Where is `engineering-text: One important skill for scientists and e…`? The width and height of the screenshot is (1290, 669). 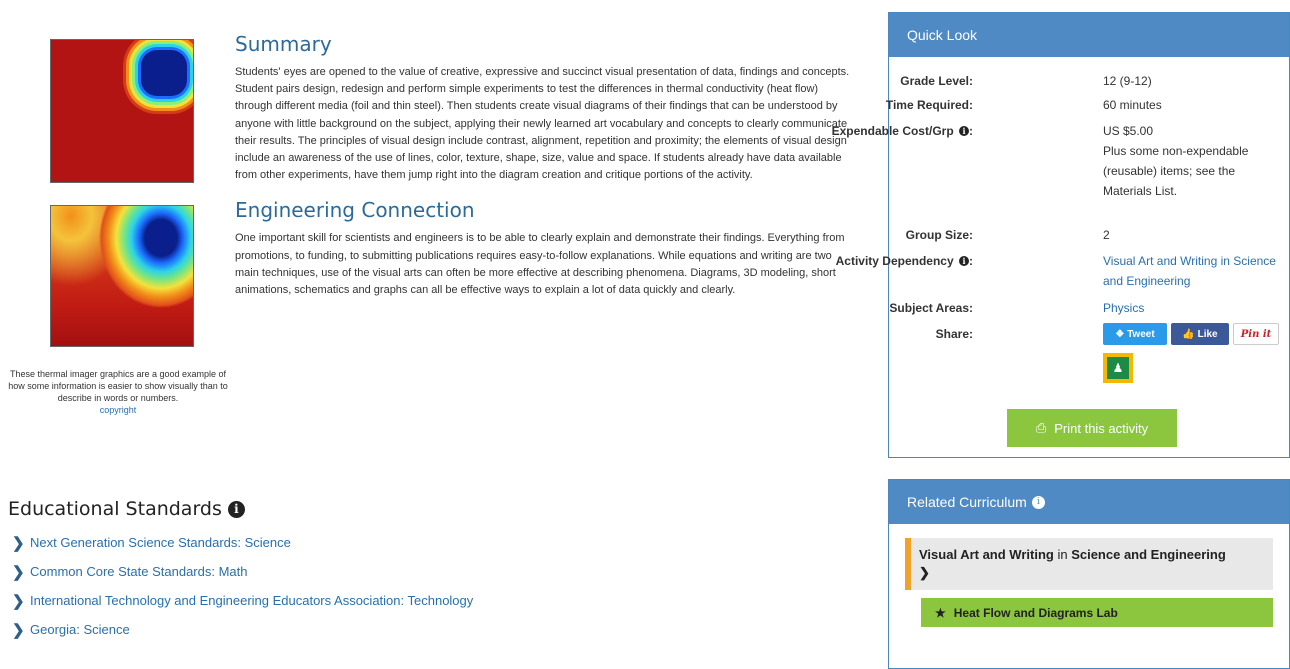
engineering-text: One important skill for scientists and e… is located at coordinates (540, 264).